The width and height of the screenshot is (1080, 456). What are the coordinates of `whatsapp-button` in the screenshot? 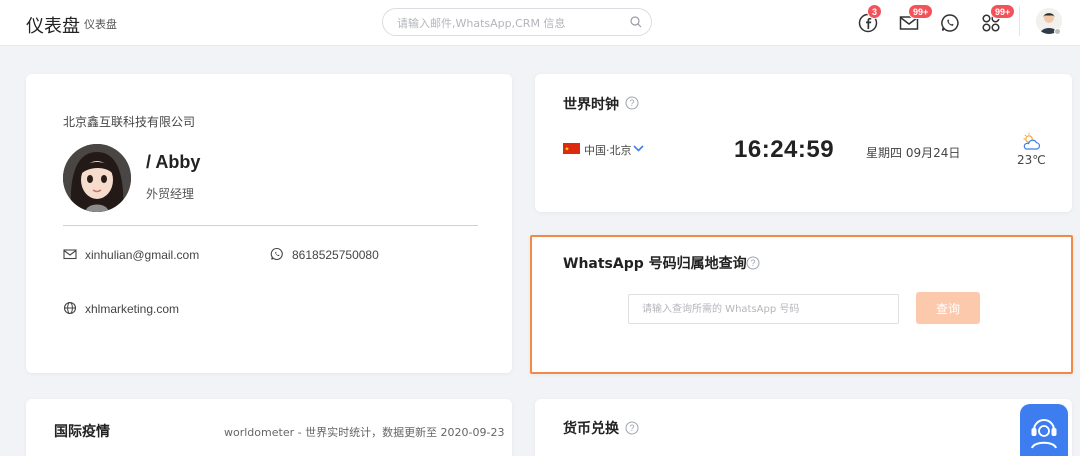 It's located at (950, 23).